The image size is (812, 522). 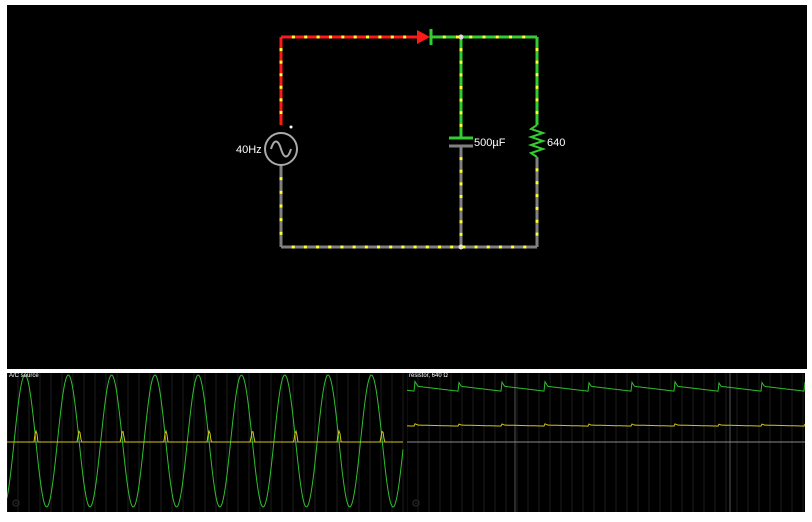 I want to click on scope-ac-source-plot, so click(x=205, y=442).